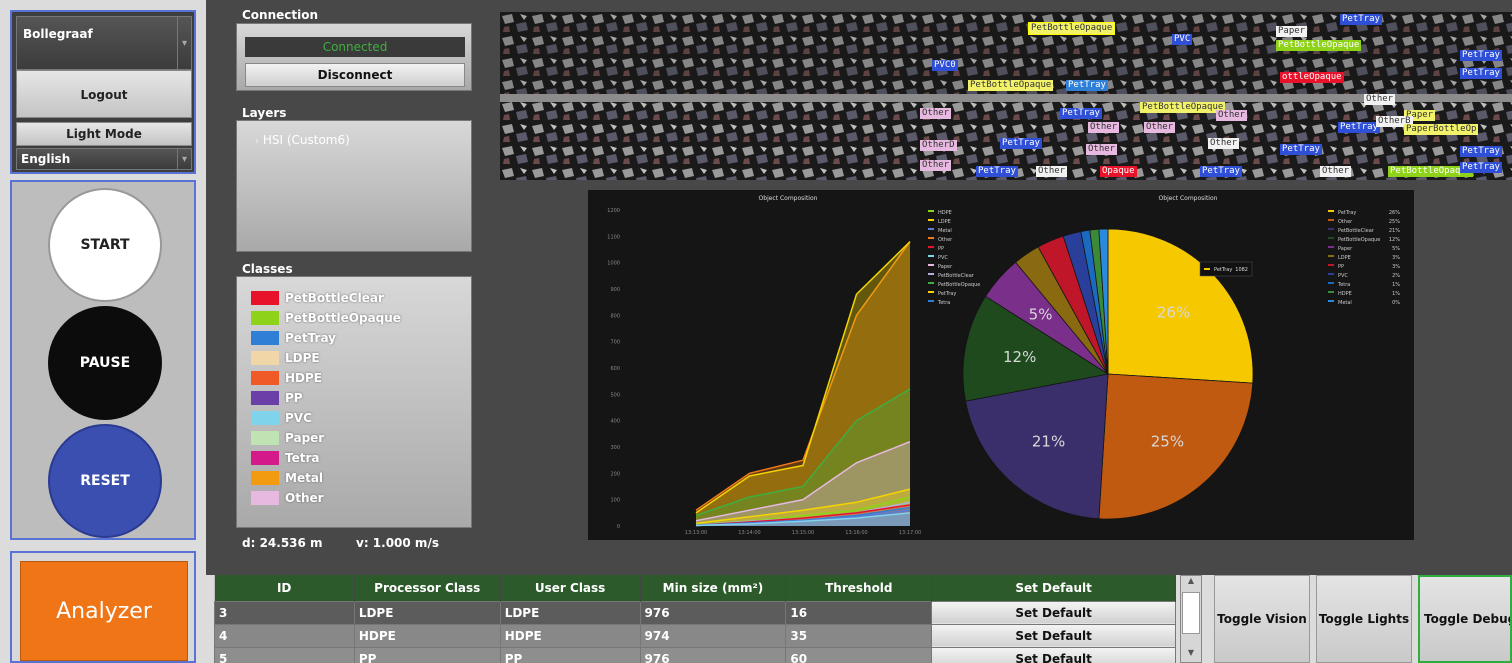  I want to click on cell-user-class: PP, so click(570, 654).